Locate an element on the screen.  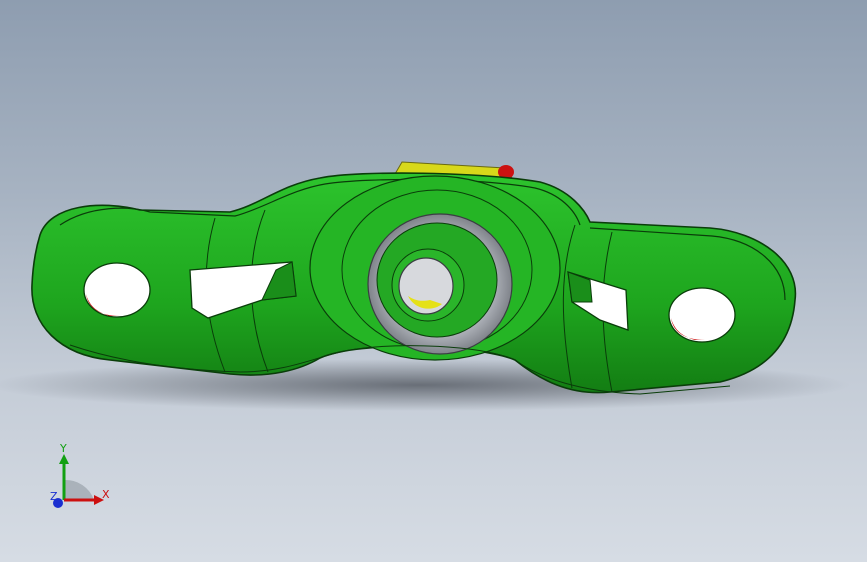
axis-triad: Y X Z is located at coordinates (80, 475).